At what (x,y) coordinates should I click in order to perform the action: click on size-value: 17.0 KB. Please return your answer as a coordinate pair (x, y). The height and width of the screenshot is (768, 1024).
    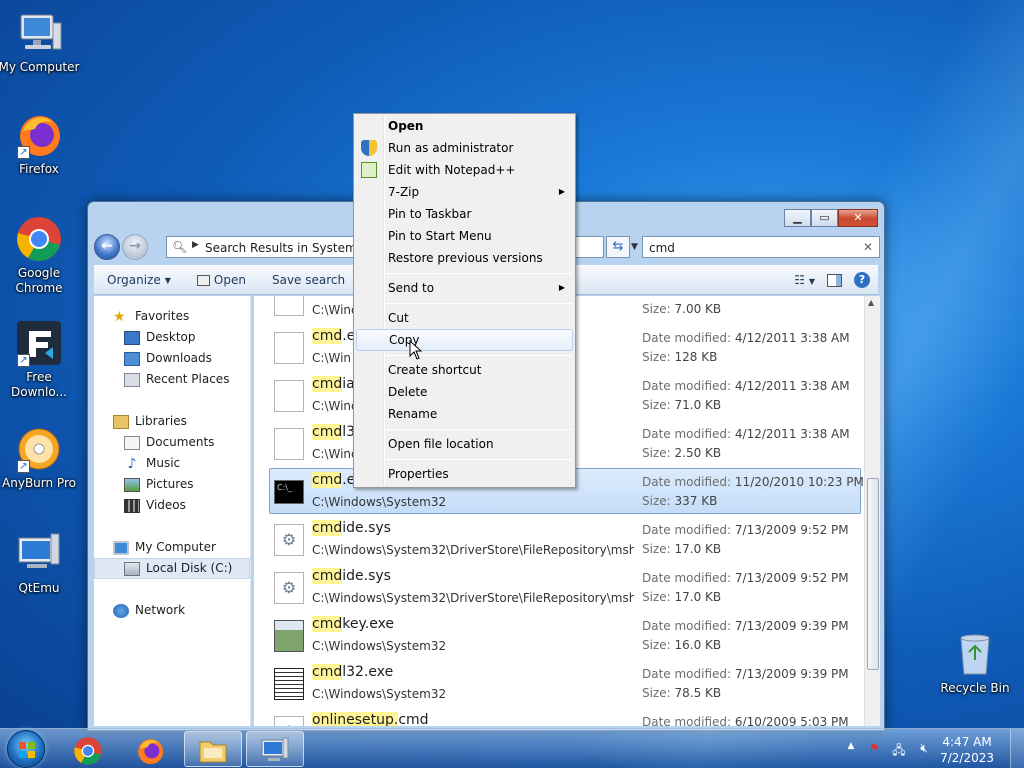
    Looking at the image, I should click on (698, 597).